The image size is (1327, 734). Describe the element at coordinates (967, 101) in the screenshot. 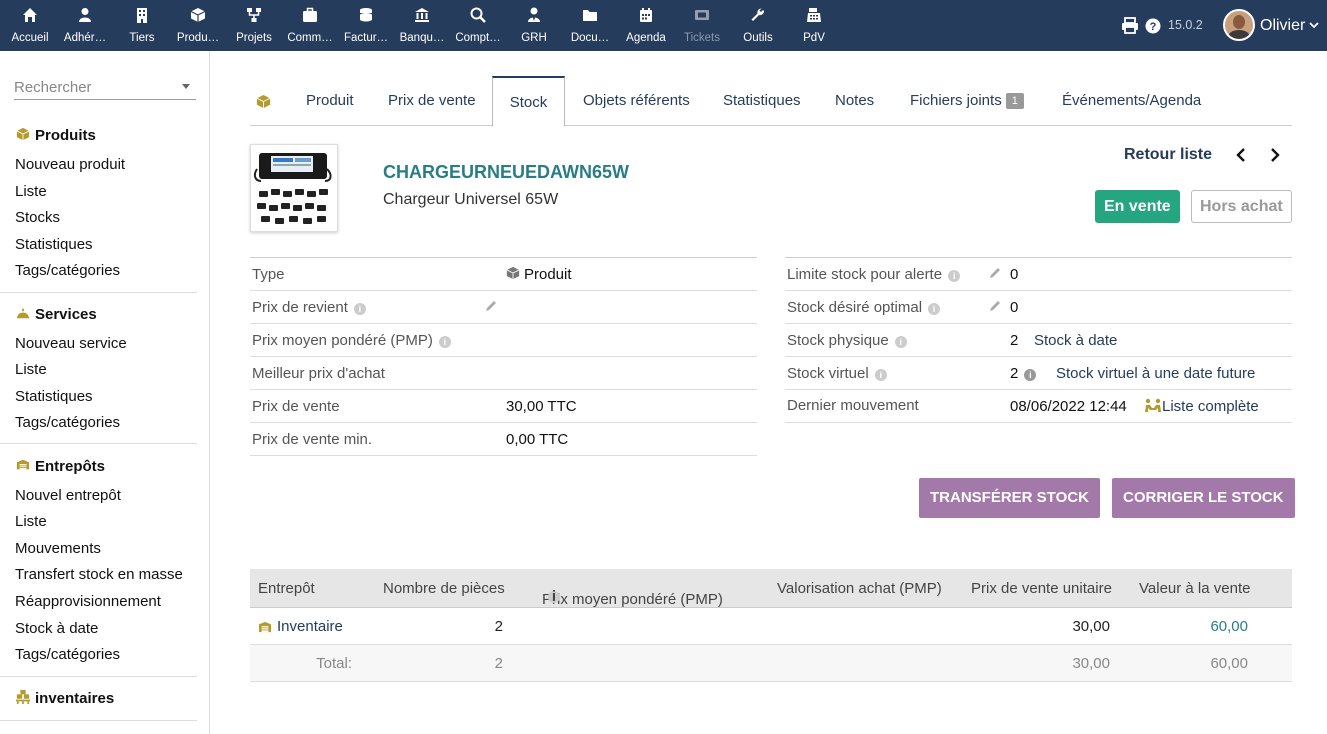

I see `tab-attached-files: Fichiers joints 1` at that location.